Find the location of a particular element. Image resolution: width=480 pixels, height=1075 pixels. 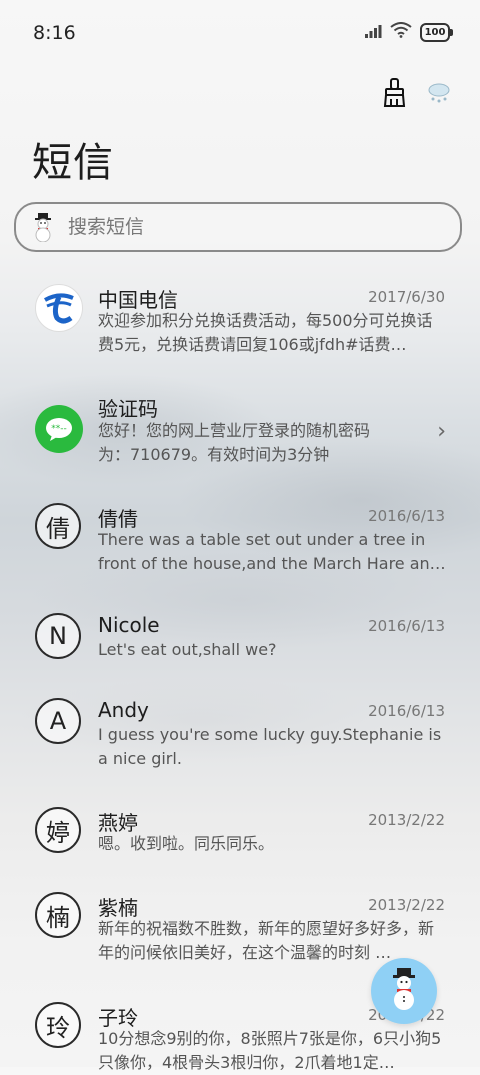

search-bar is located at coordinates (238, 227).